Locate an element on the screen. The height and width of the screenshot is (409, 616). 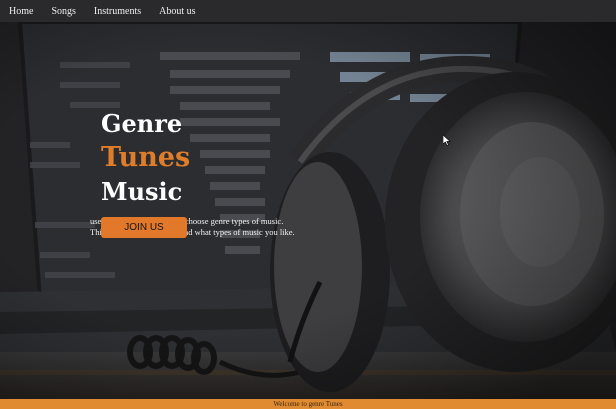
nav-link-instruments: Instruments is located at coordinates (117, 11).